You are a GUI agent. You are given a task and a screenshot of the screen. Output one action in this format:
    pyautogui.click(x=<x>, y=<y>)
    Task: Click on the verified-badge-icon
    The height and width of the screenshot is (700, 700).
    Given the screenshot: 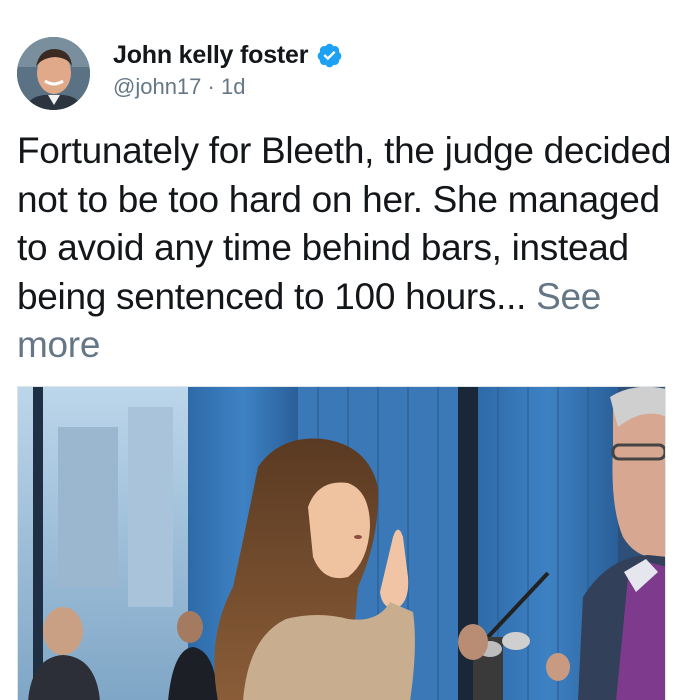 What is the action you would take?
    pyautogui.click(x=329, y=55)
    